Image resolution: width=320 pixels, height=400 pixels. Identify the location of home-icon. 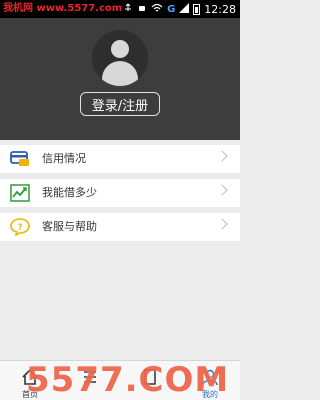
(30, 379).